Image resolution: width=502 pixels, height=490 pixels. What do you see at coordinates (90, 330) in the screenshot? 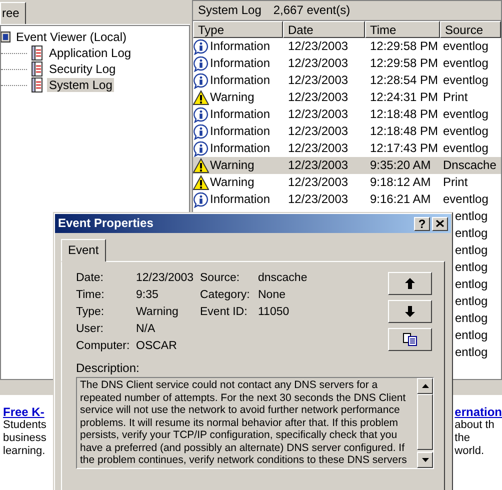
I see `field-label: User:` at bounding box center [90, 330].